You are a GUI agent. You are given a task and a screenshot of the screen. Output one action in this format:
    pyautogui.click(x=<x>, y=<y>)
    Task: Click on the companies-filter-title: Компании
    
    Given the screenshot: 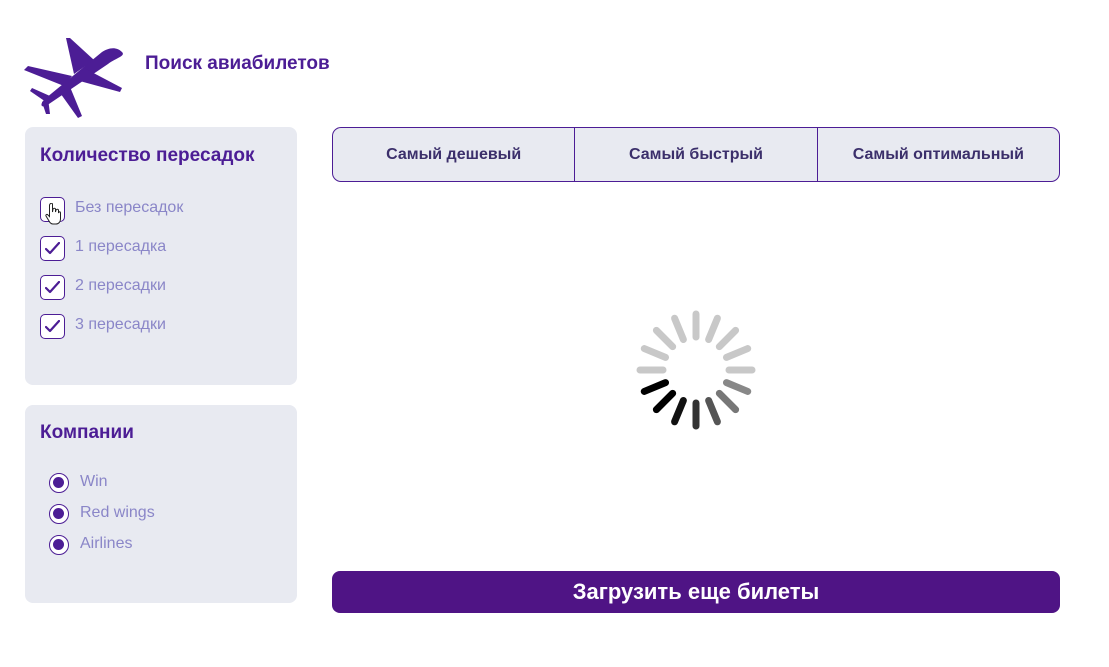 What is the action you would take?
    pyautogui.click(x=87, y=432)
    